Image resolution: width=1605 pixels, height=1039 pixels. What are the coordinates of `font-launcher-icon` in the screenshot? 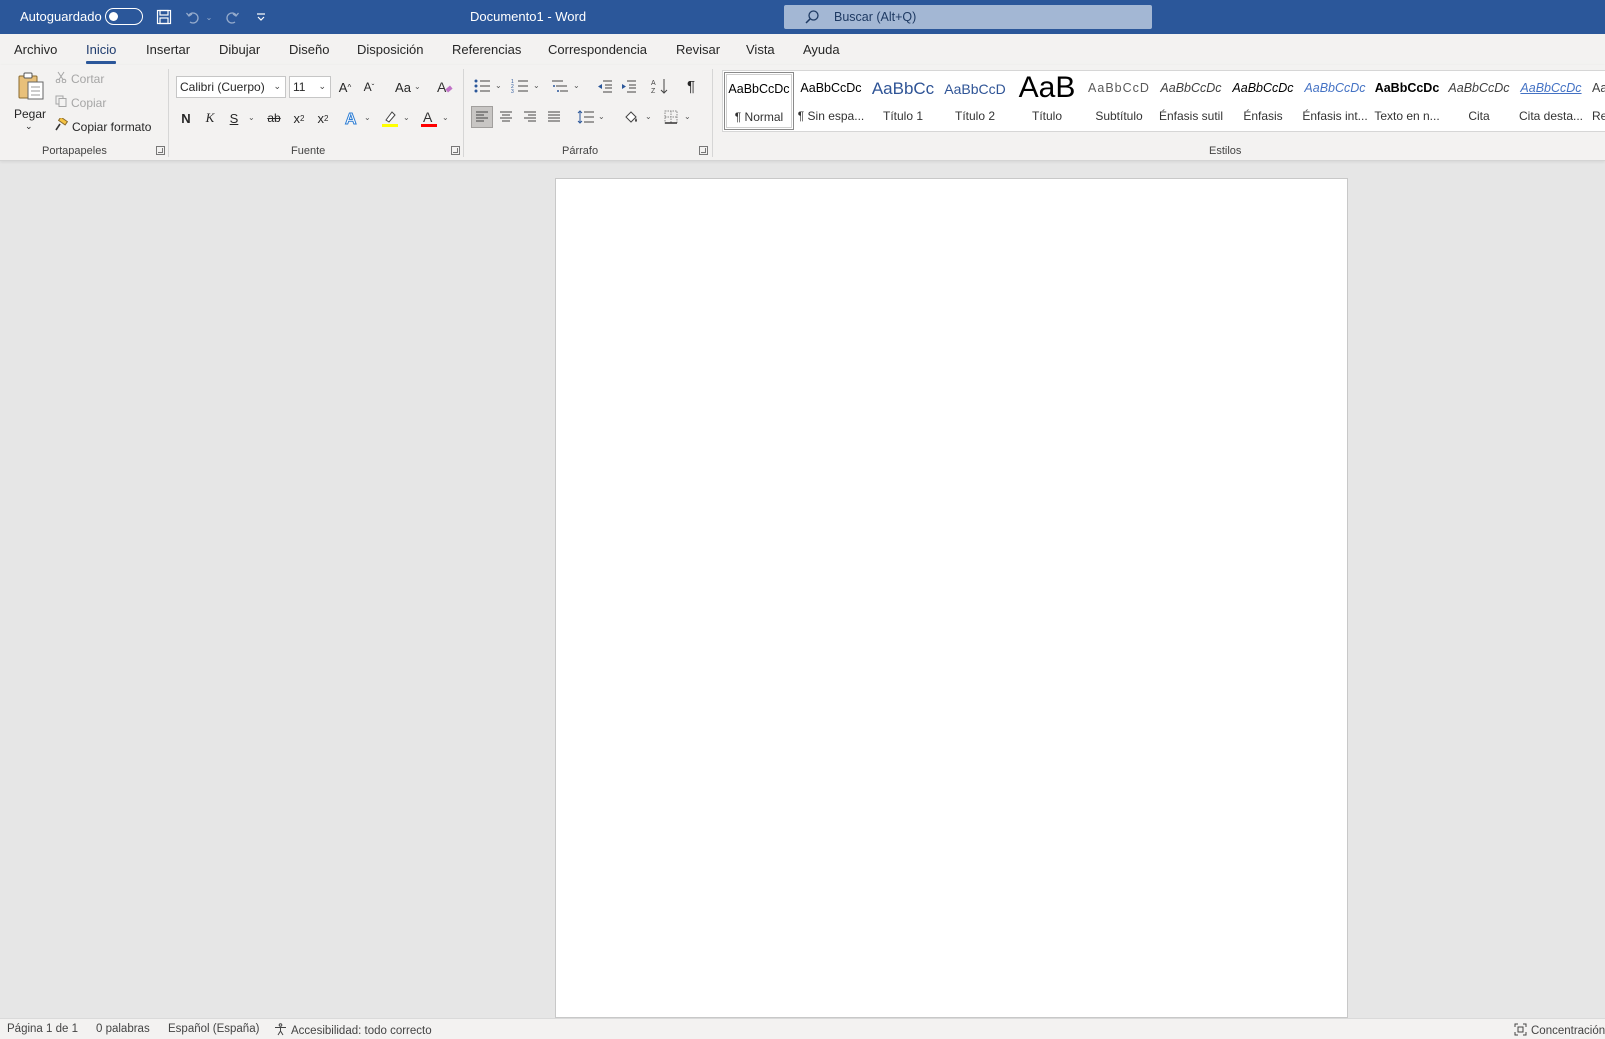 It's located at (455, 150).